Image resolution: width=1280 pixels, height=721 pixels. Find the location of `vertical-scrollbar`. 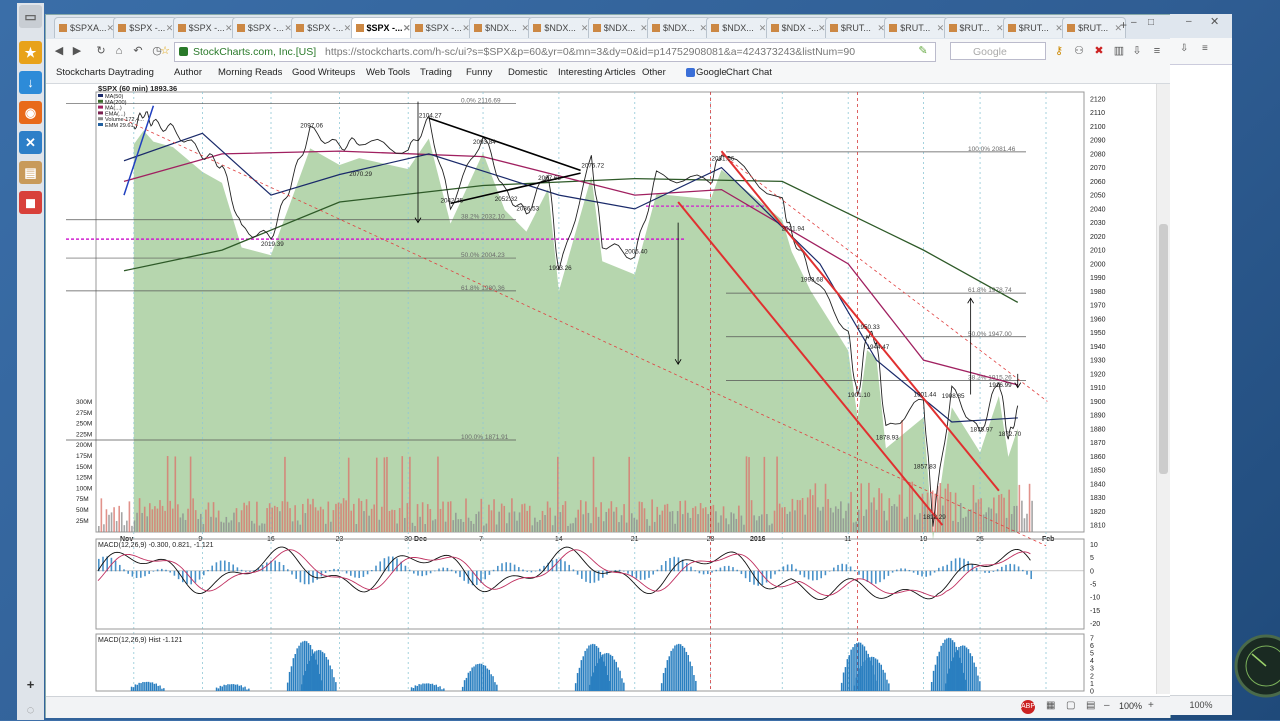

vertical-scrollbar is located at coordinates (1163, 389).